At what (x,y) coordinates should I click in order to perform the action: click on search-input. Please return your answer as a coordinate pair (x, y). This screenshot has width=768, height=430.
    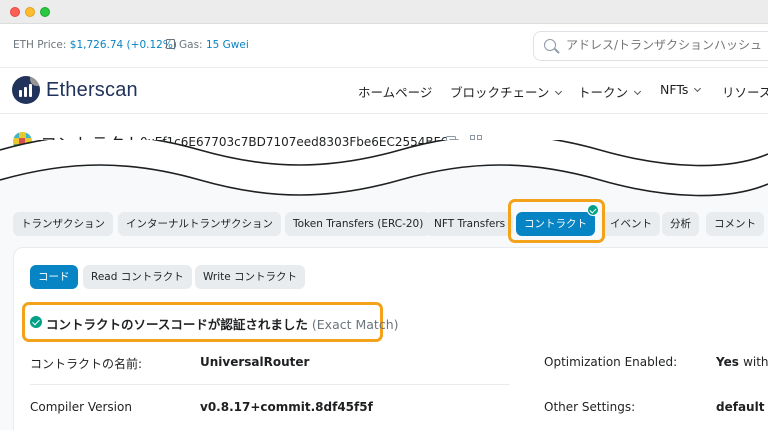
    Looking at the image, I should click on (667, 45).